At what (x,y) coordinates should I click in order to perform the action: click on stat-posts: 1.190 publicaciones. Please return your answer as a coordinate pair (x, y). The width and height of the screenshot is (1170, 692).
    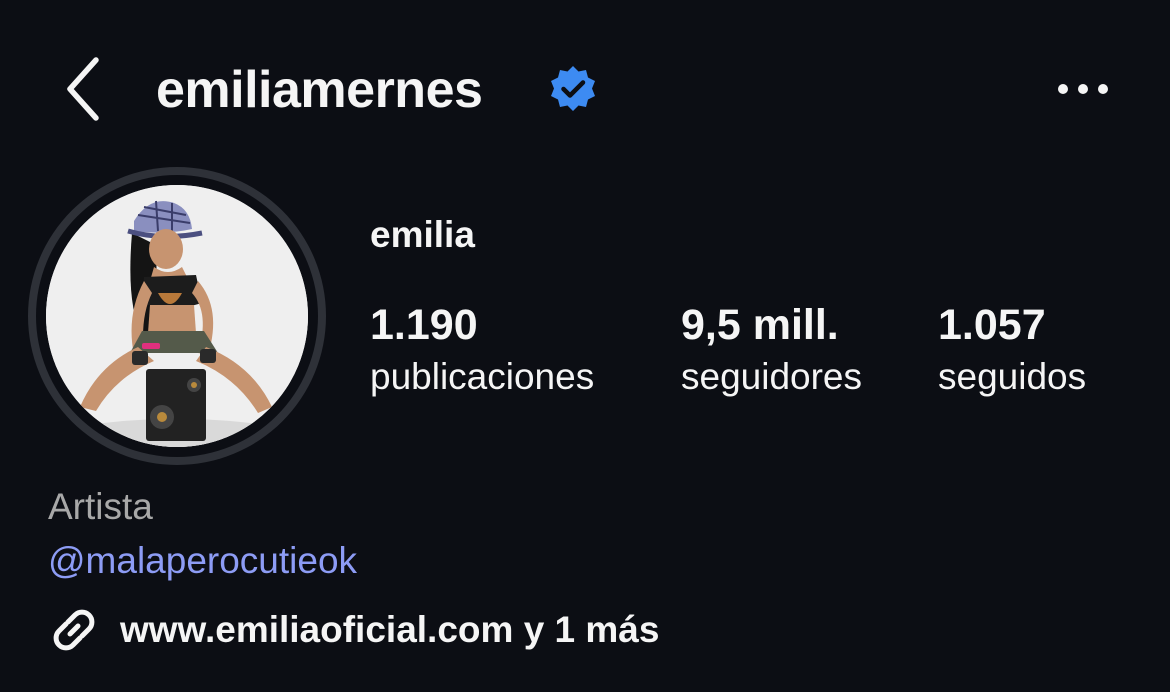
    Looking at the image, I should click on (482, 350).